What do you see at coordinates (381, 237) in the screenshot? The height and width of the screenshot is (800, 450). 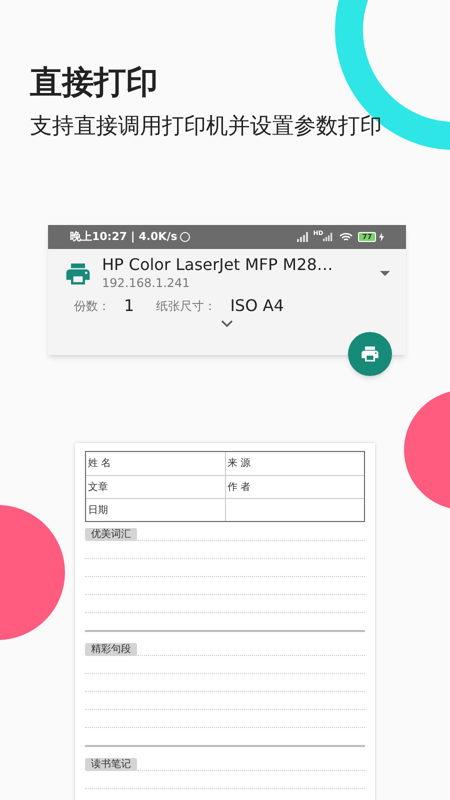 I see `charging-icon` at bounding box center [381, 237].